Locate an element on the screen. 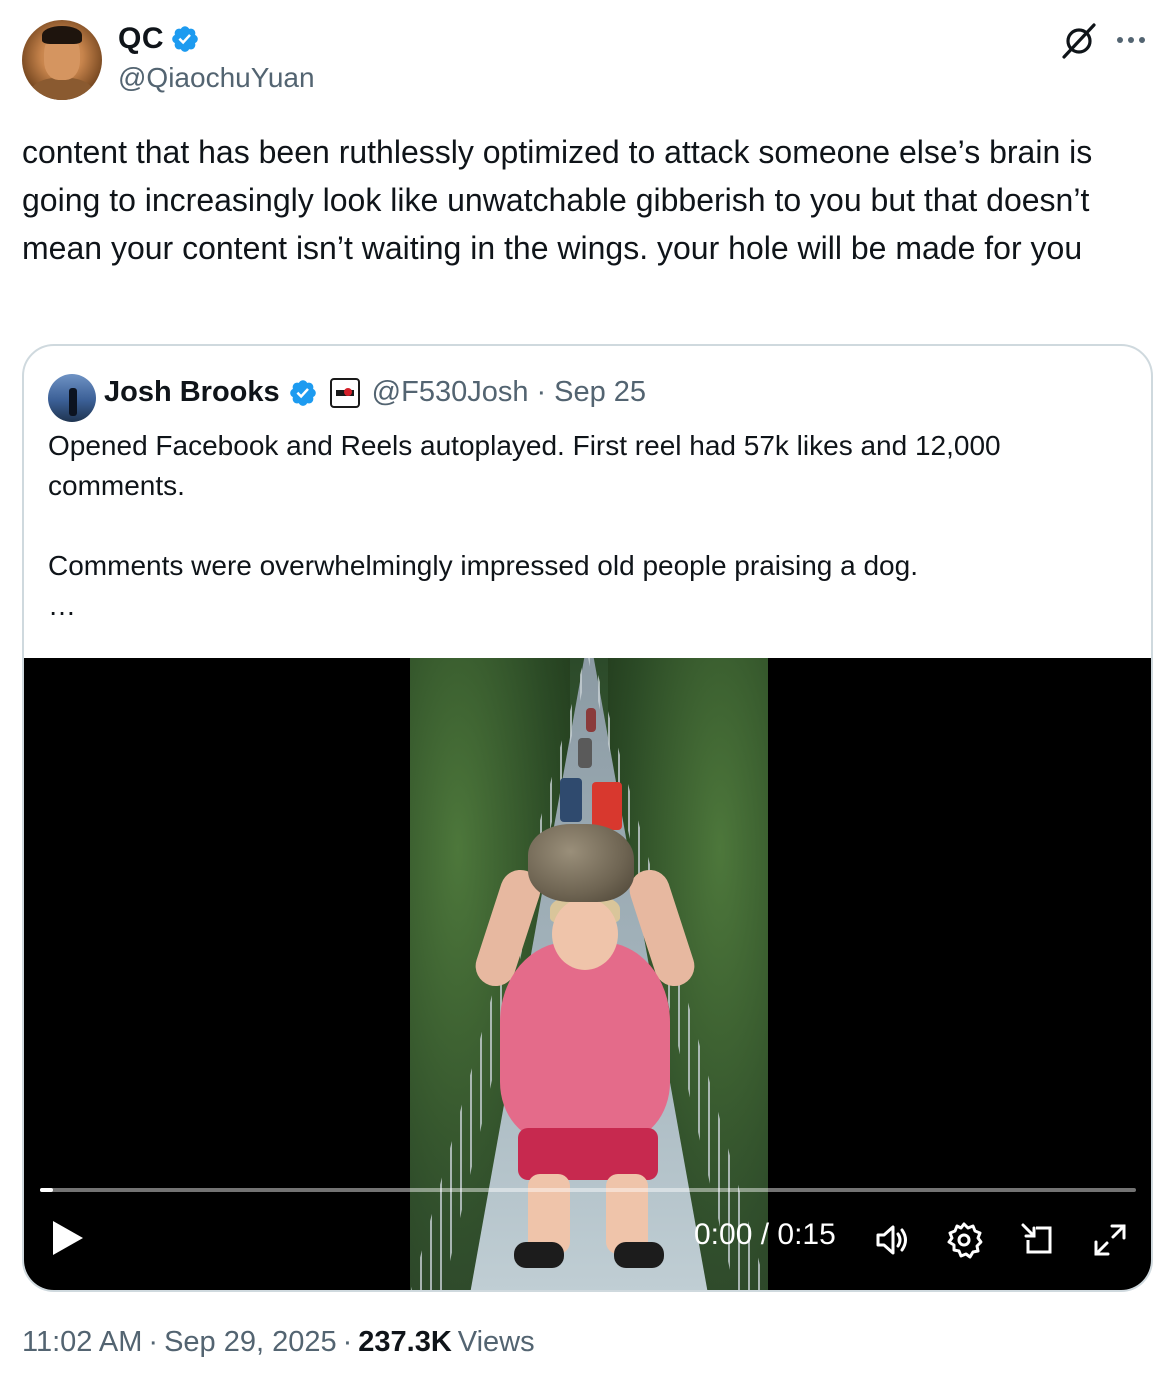 This screenshot has width=1174, height=1390. play-icon is located at coordinates (68, 1238).